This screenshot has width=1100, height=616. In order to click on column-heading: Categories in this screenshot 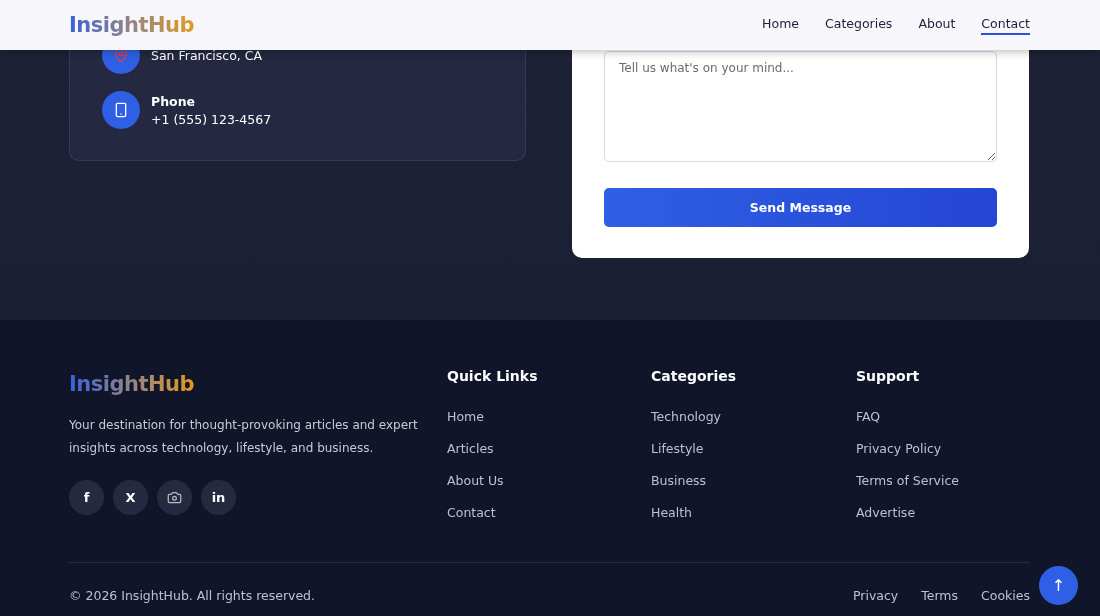, I will do `click(694, 376)`.